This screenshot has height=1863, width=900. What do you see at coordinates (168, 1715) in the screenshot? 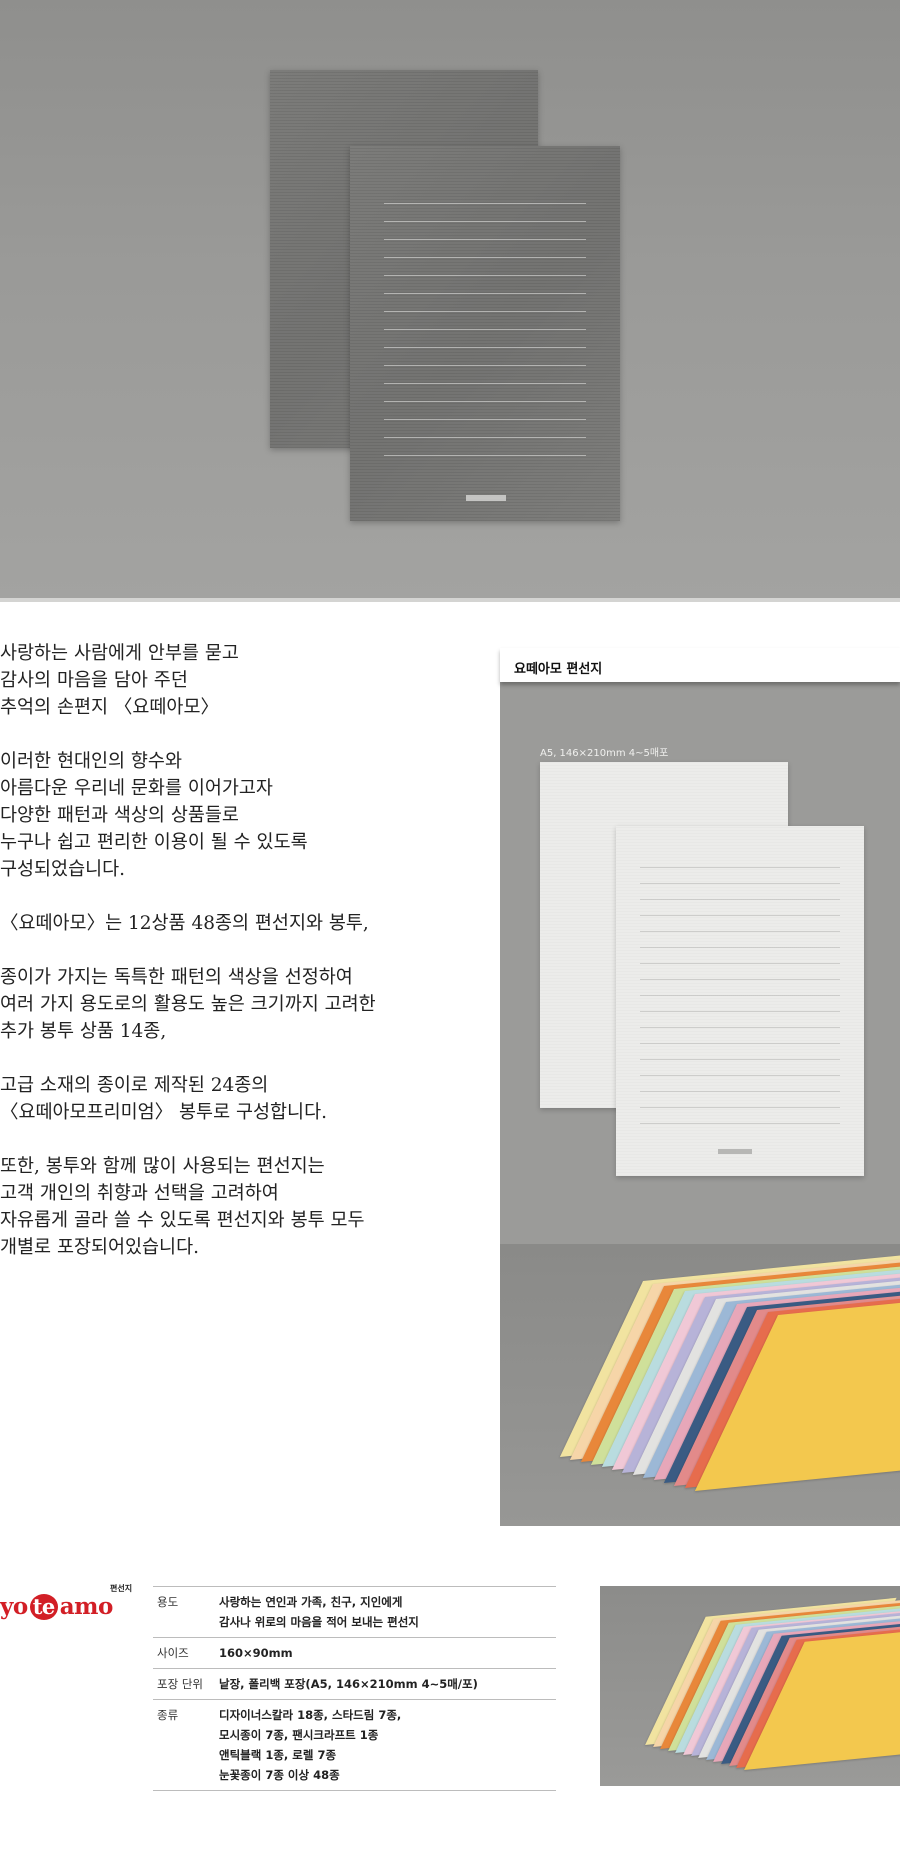
I see `spec-label: 종류` at bounding box center [168, 1715].